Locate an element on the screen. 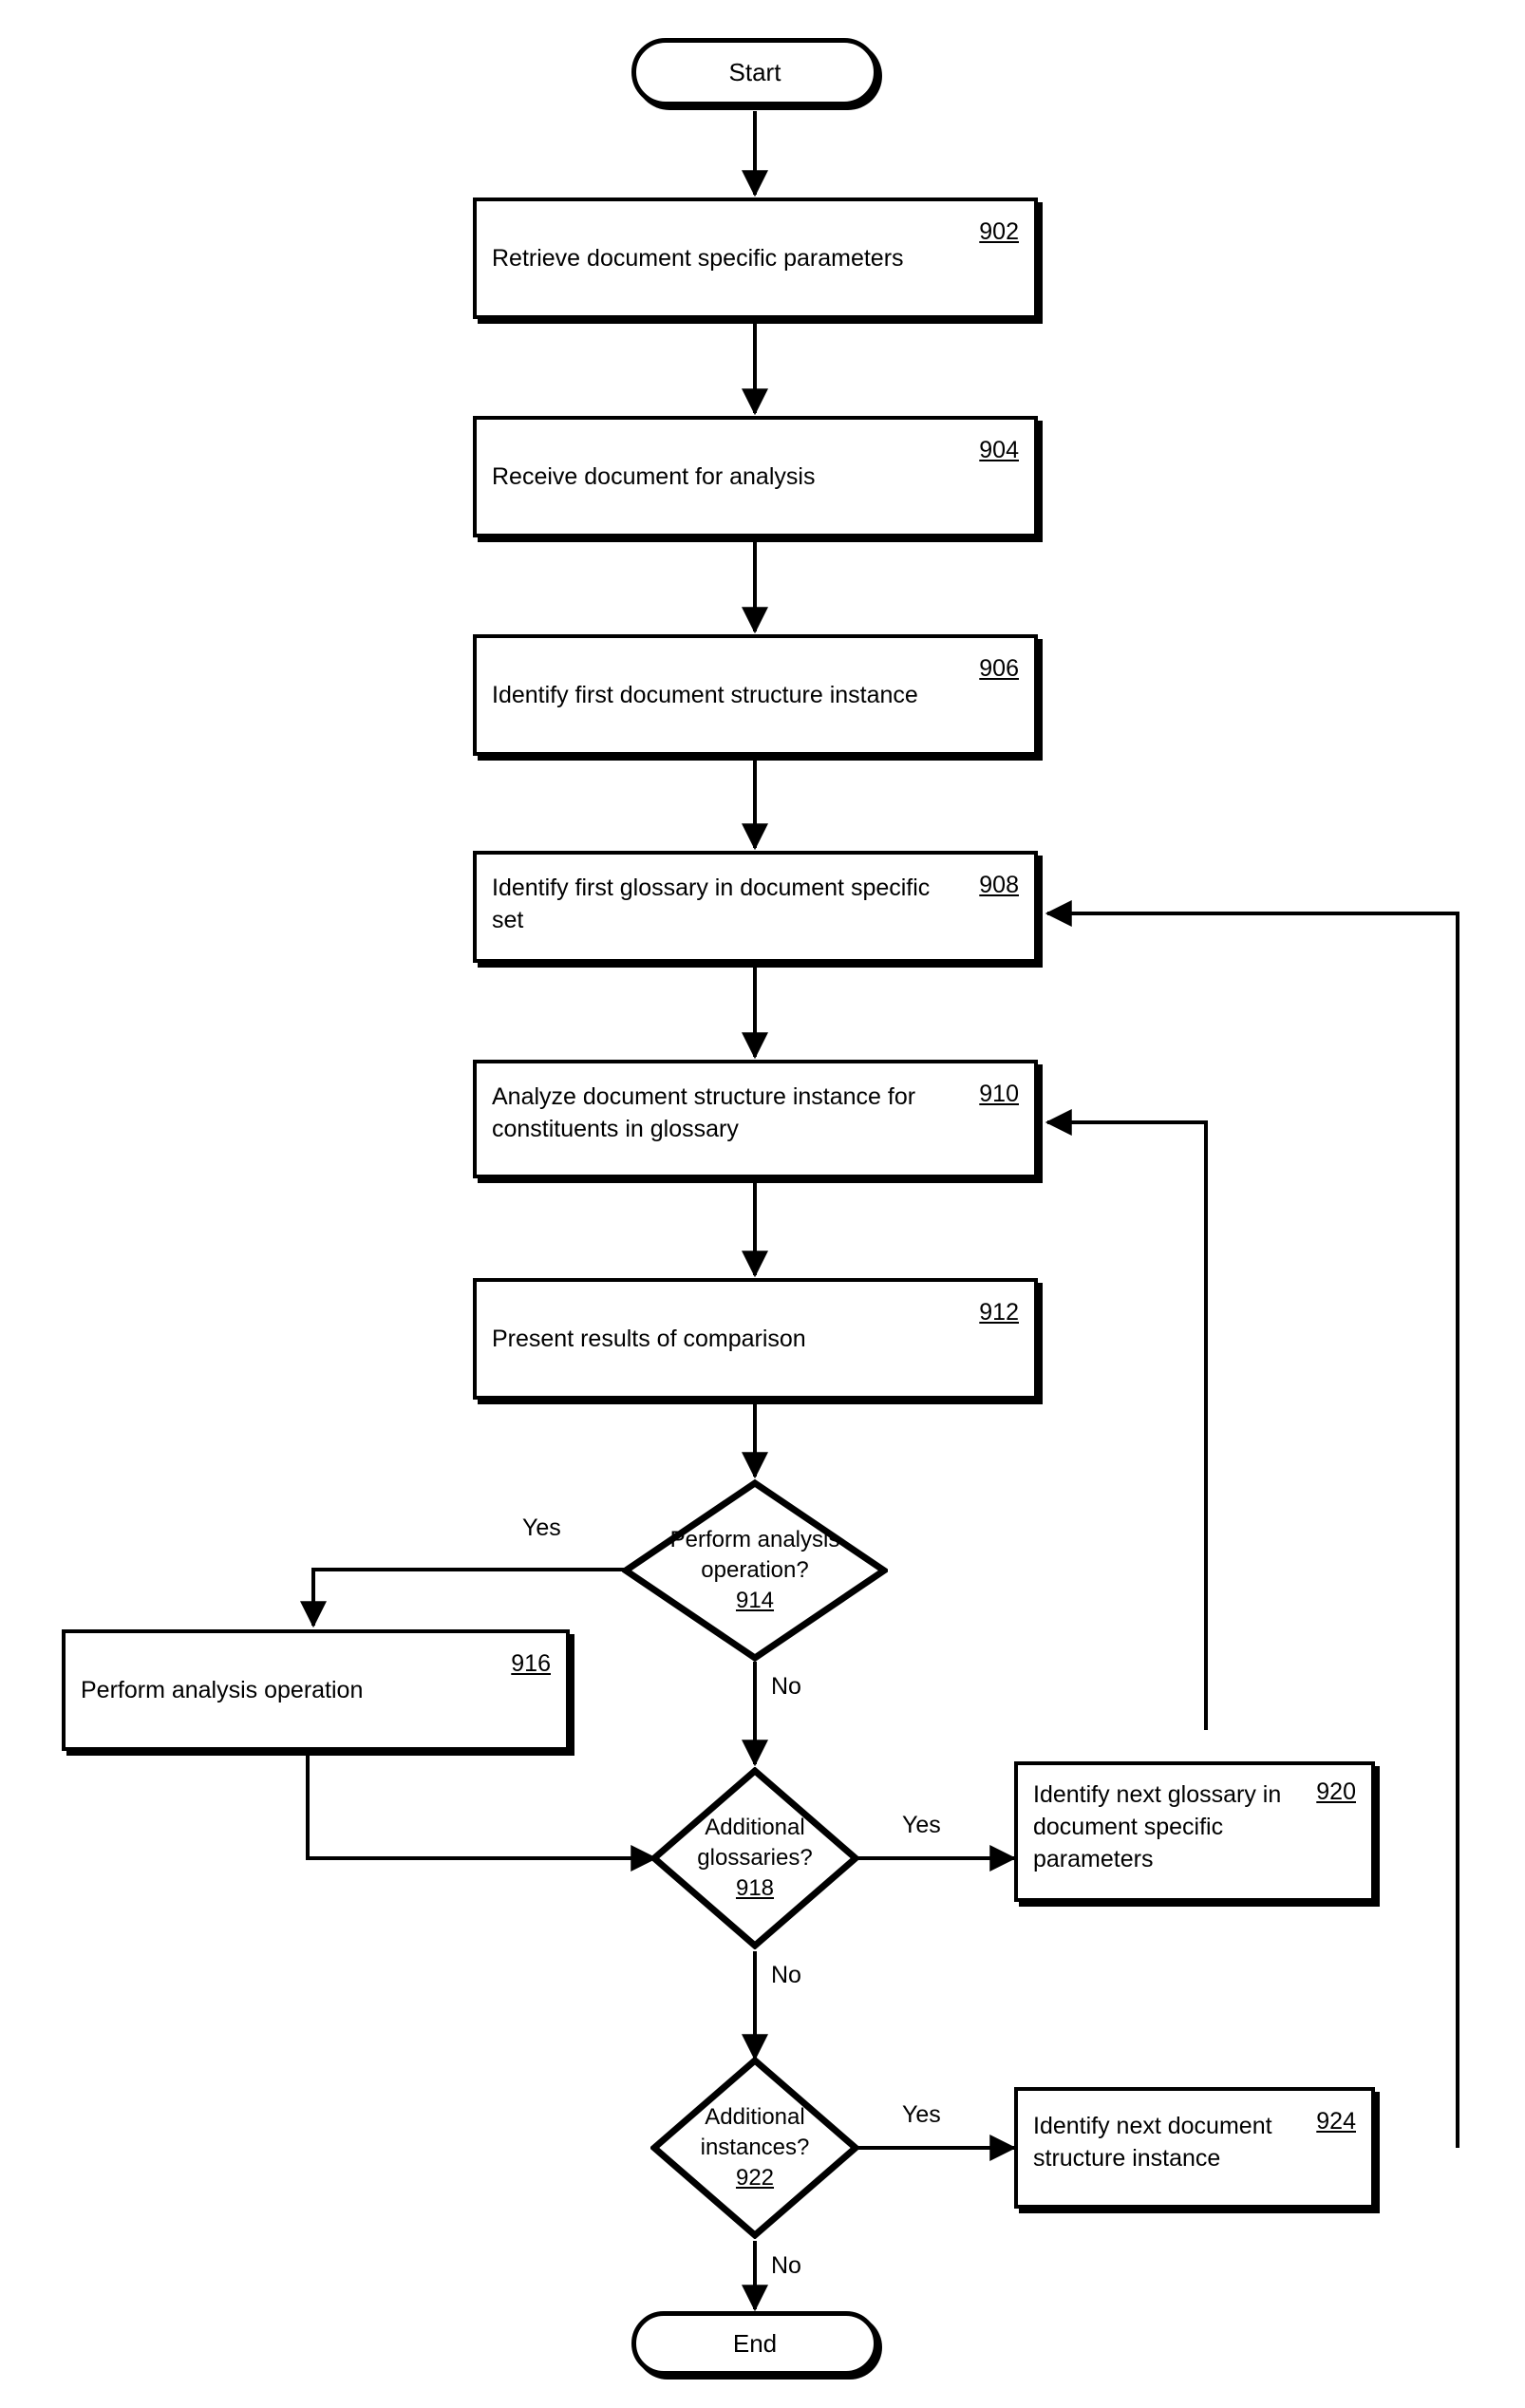  node-922-shape is located at coordinates (755, 2148).